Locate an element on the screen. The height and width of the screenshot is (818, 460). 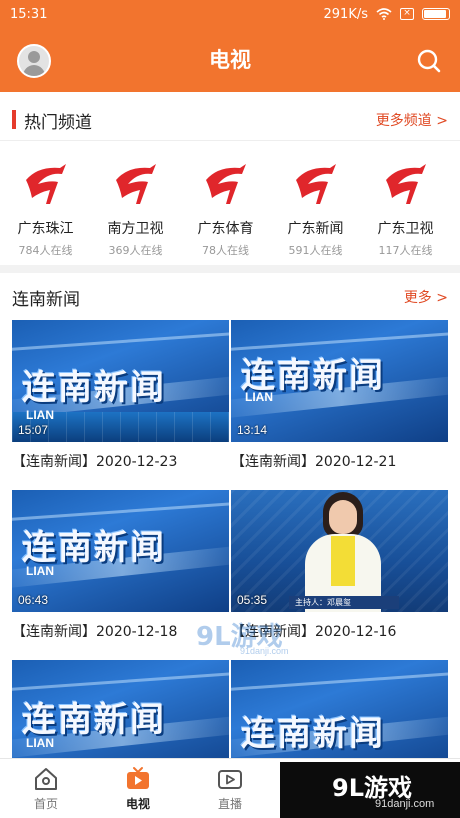
video-title: 【连南新闻】2020-12-23 is located at coordinates (94, 461).